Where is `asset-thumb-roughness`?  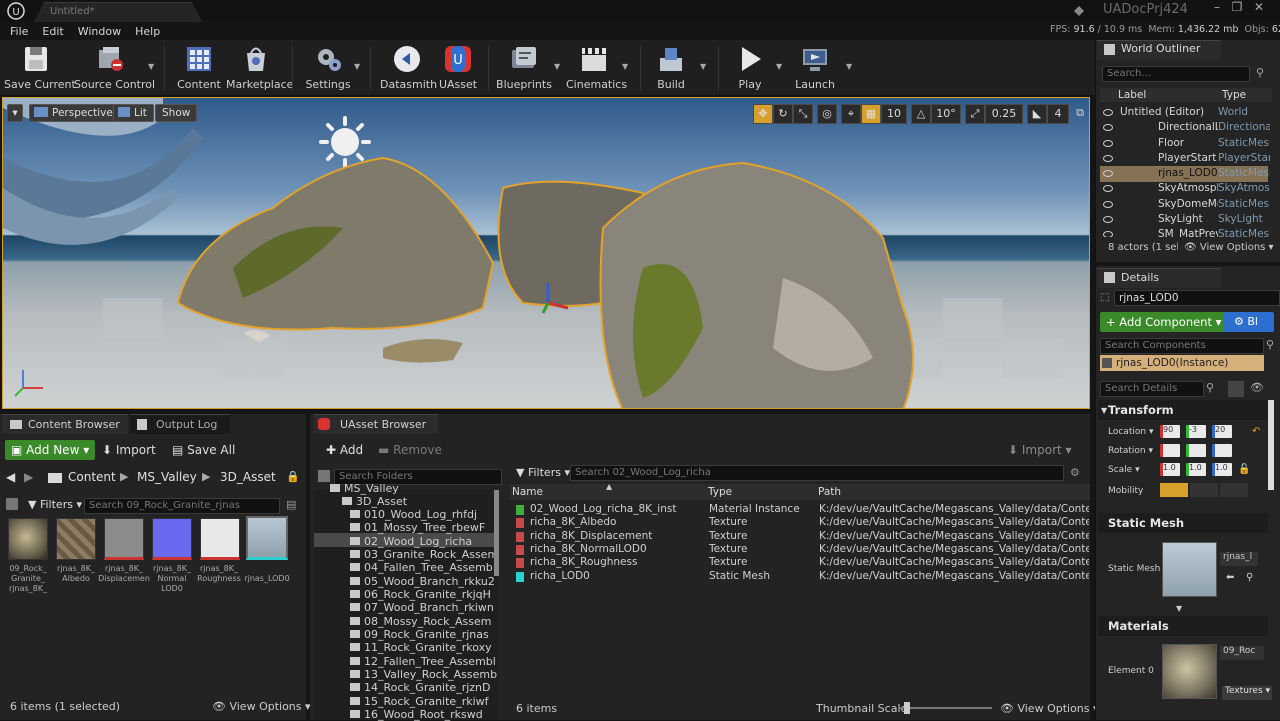 asset-thumb-roughness is located at coordinates (220, 539).